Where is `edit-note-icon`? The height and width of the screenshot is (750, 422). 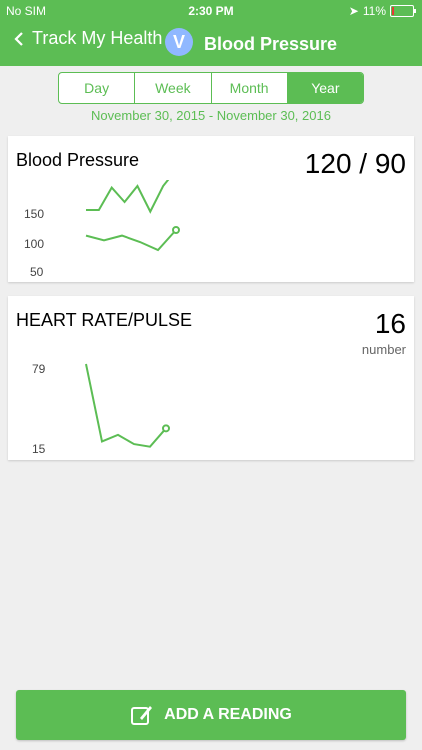 edit-note-icon is located at coordinates (142, 715).